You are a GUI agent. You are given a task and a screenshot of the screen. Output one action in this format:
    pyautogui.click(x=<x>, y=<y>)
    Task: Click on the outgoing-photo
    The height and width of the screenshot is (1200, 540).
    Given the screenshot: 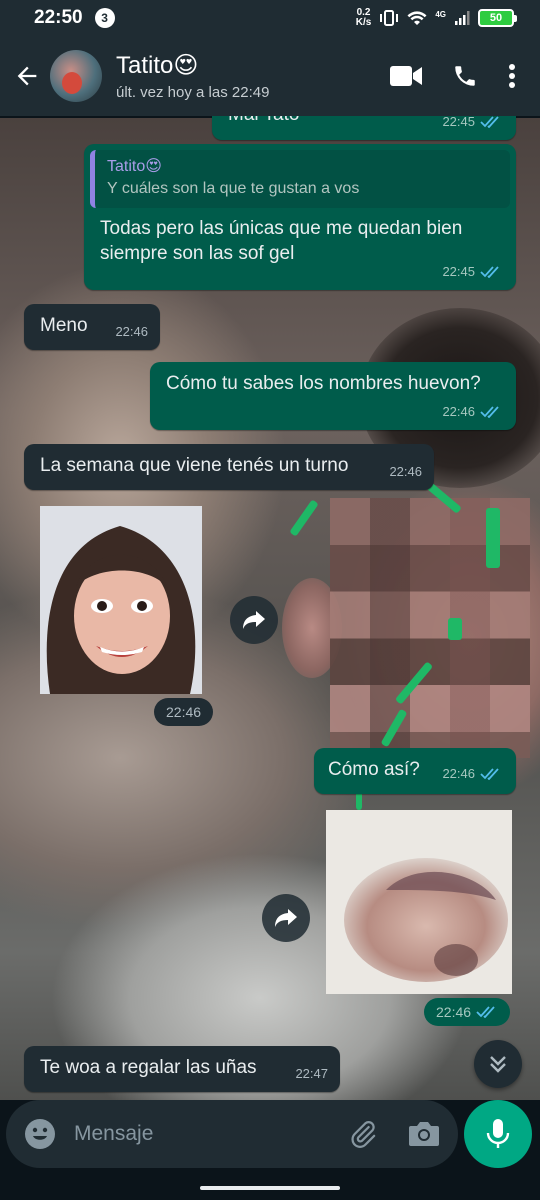 What is the action you would take?
    pyautogui.click(x=419, y=902)
    